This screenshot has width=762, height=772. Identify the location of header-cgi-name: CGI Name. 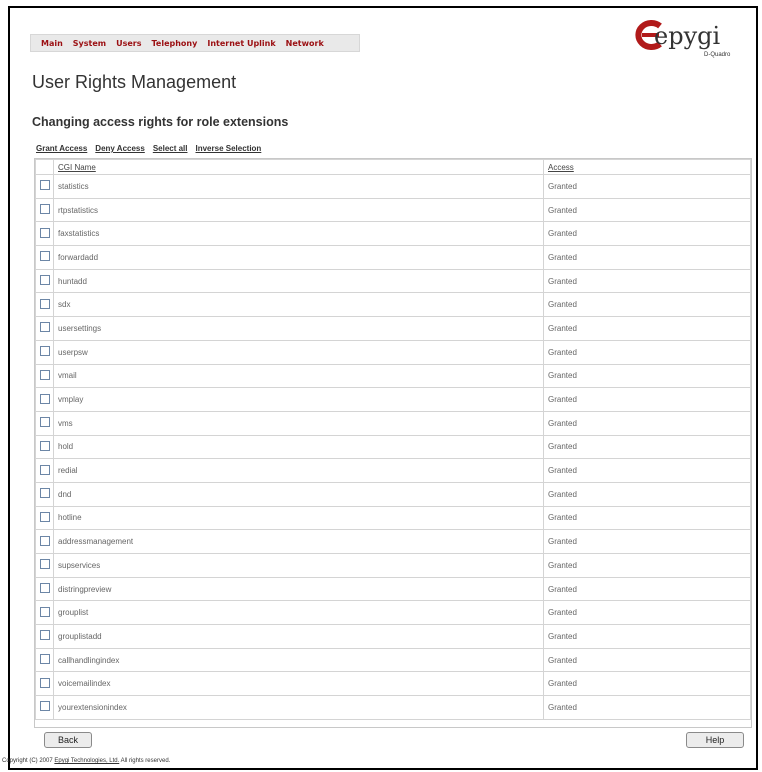
(298, 167).